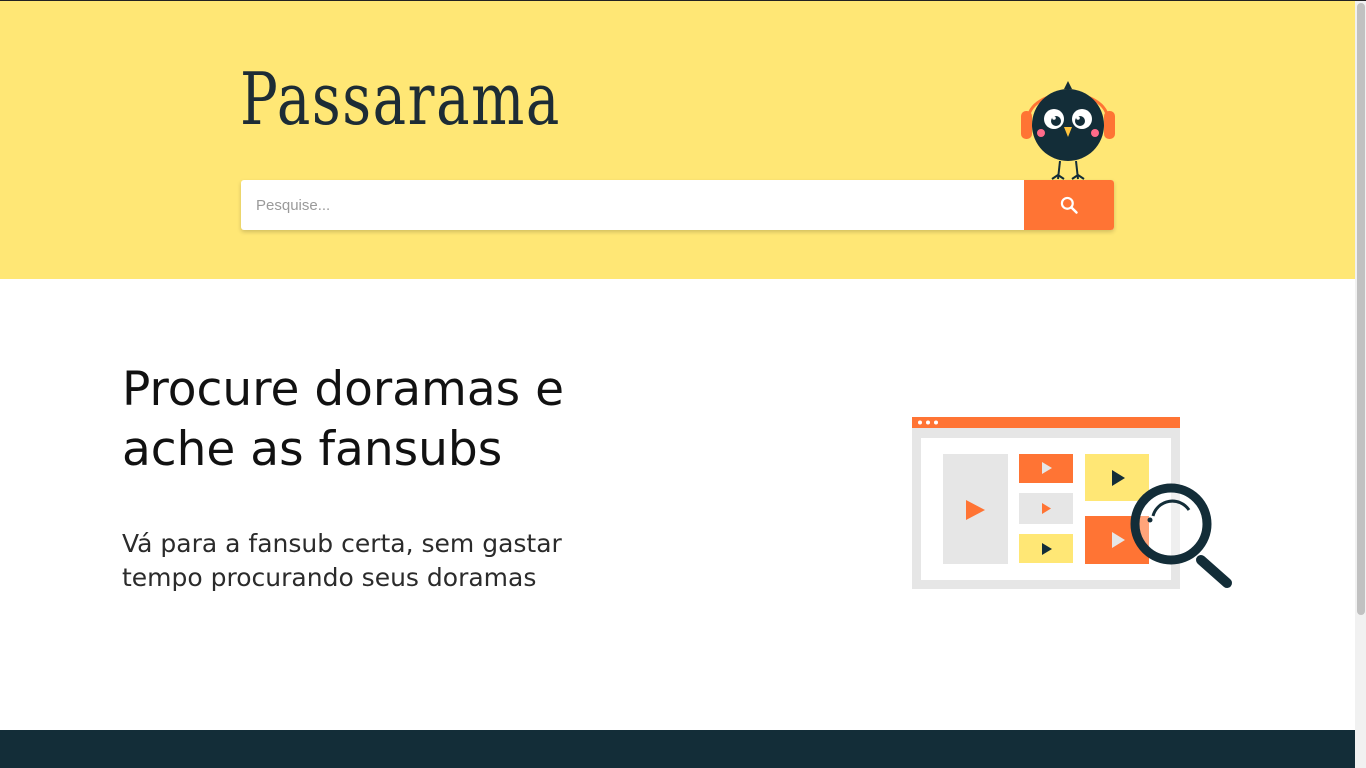 This screenshot has width=1366, height=768. Describe the element at coordinates (382, 420) in the screenshot. I see `hero-title: Procure doramas e ache as fansubs` at that location.